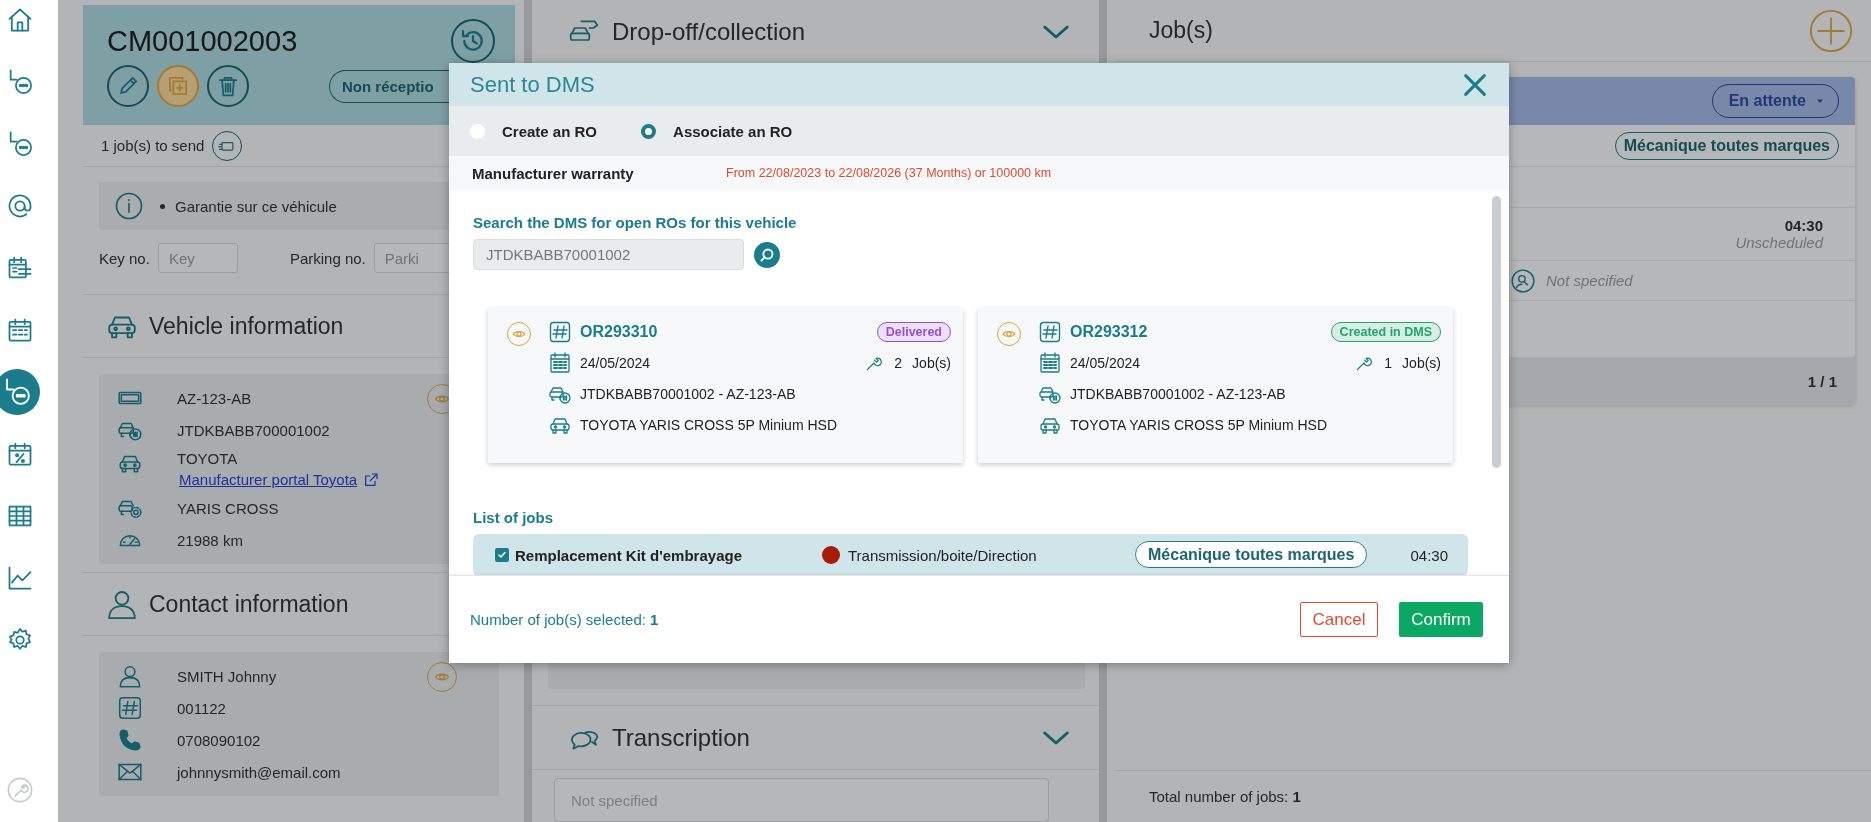 The image size is (1871, 822). I want to click on repair-order-card: OR293312 Created in DMS 24/05/2024 1 Job(s) JTDKBABB70001002 - AZ-123-AB TOYOTA YARIS CROSS 5P Minium HSD, so click(1215, 385).